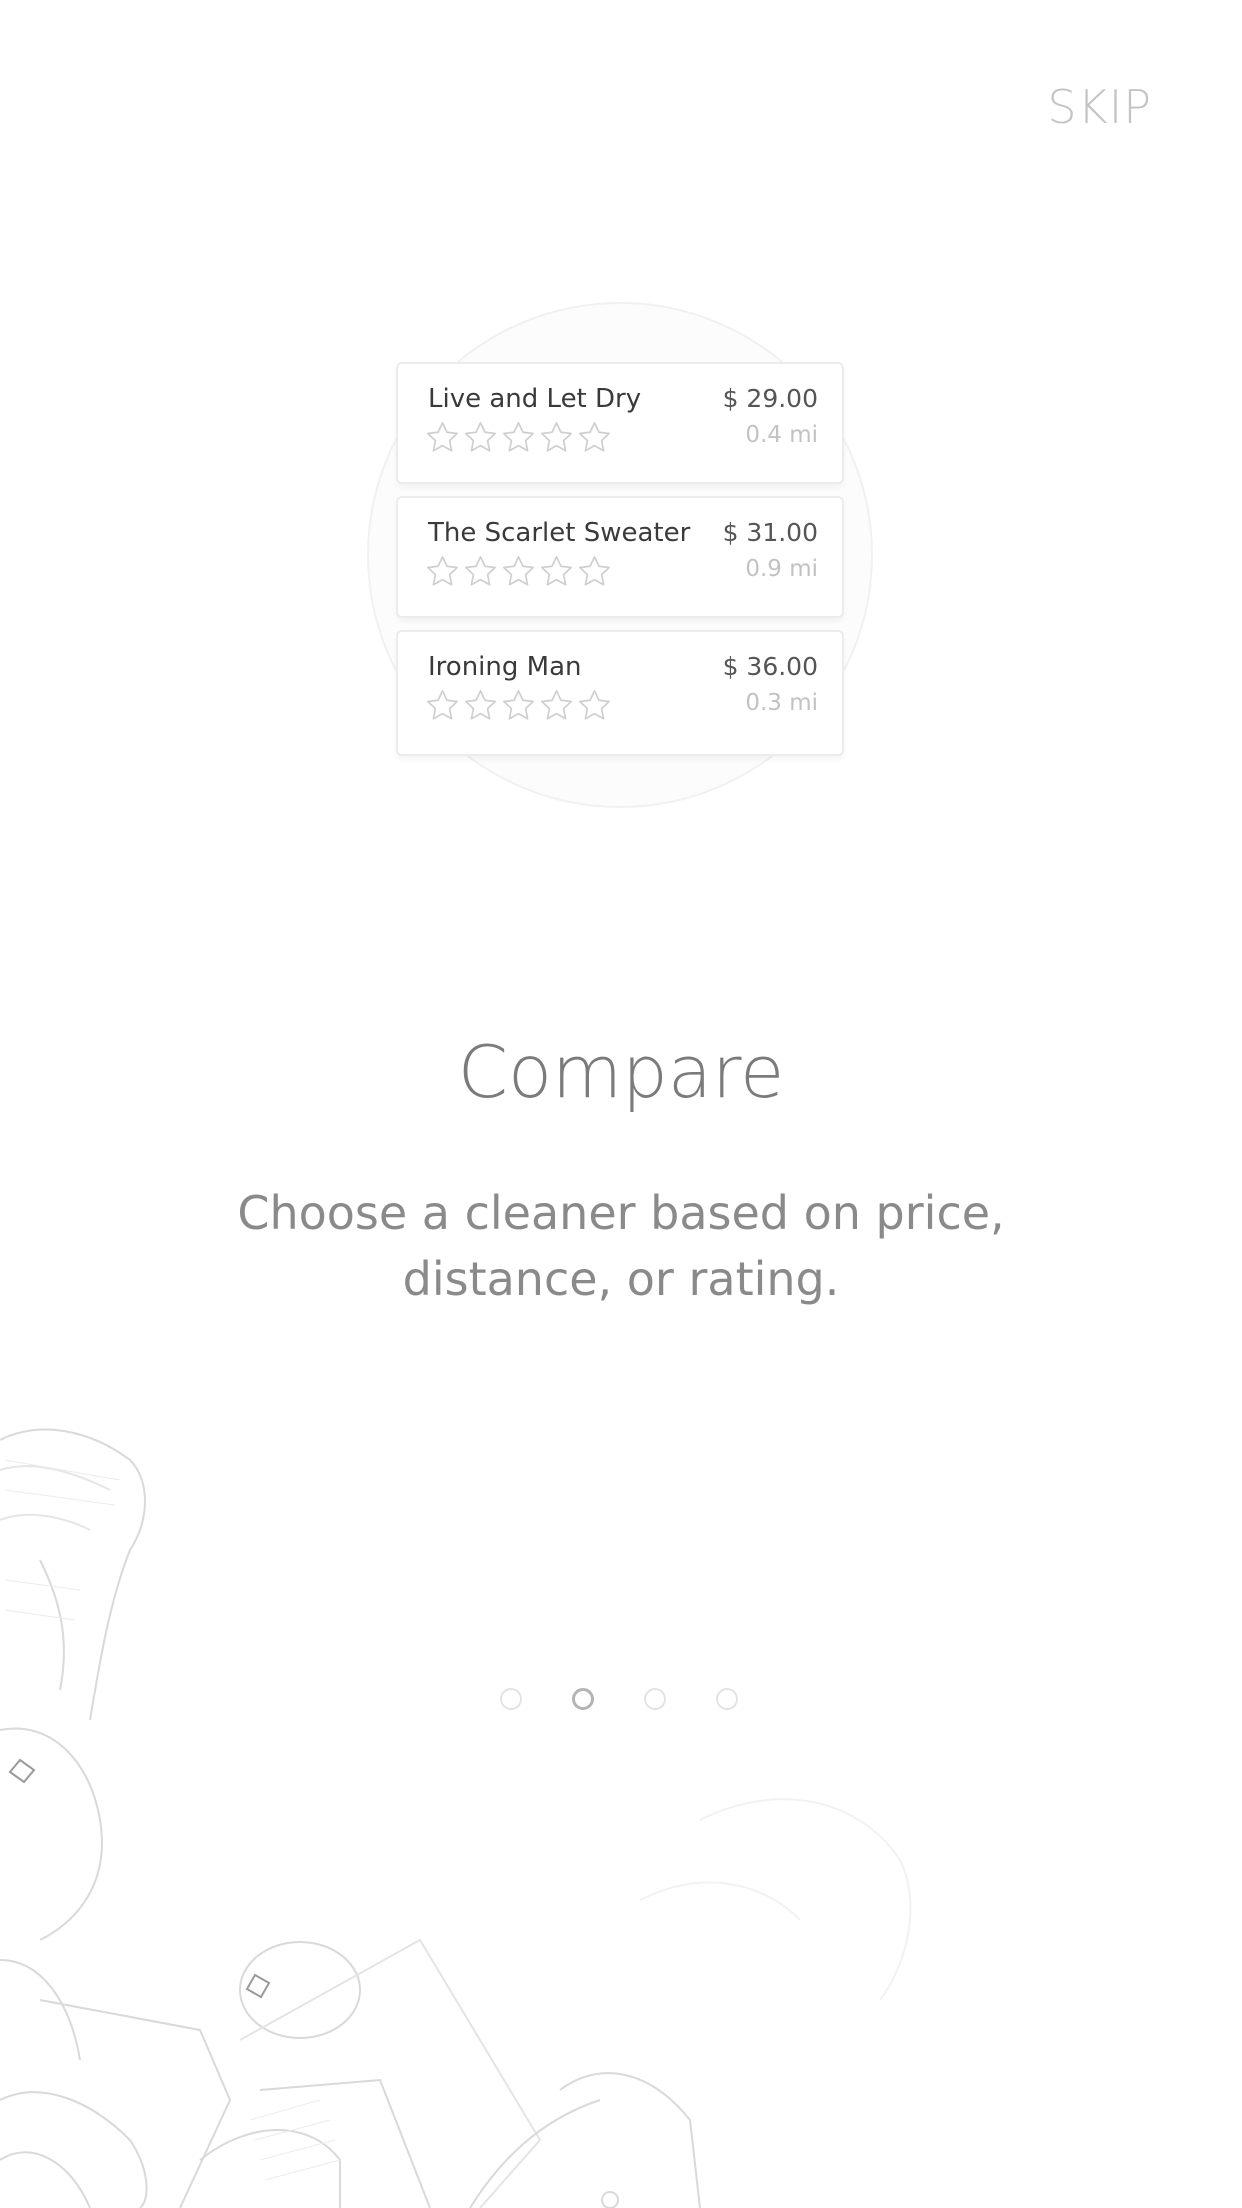 The height and width of the screenshot is (2208, 1242). What do you see at coordinates (781, 569) in the screenshot?
I see `cleaner-distance: 0.9 mi` at bounding box center [781, 569].